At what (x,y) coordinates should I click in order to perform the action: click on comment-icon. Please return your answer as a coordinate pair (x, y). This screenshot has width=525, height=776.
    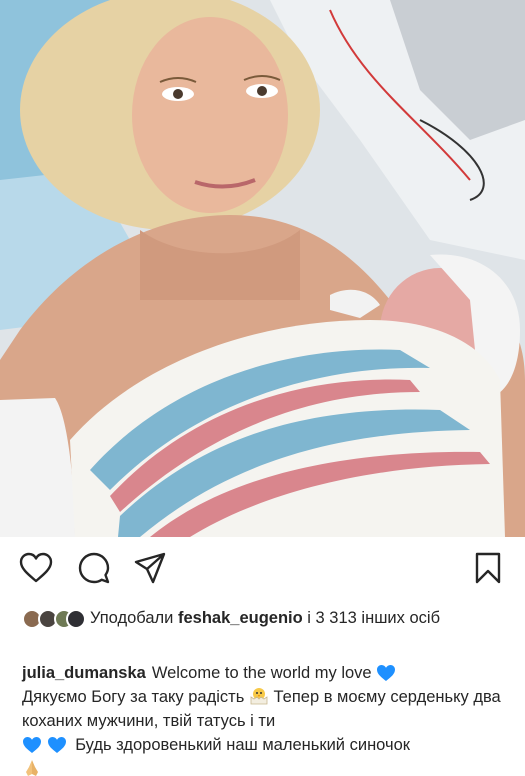
    Looking at the image, I should click on (94, 568).